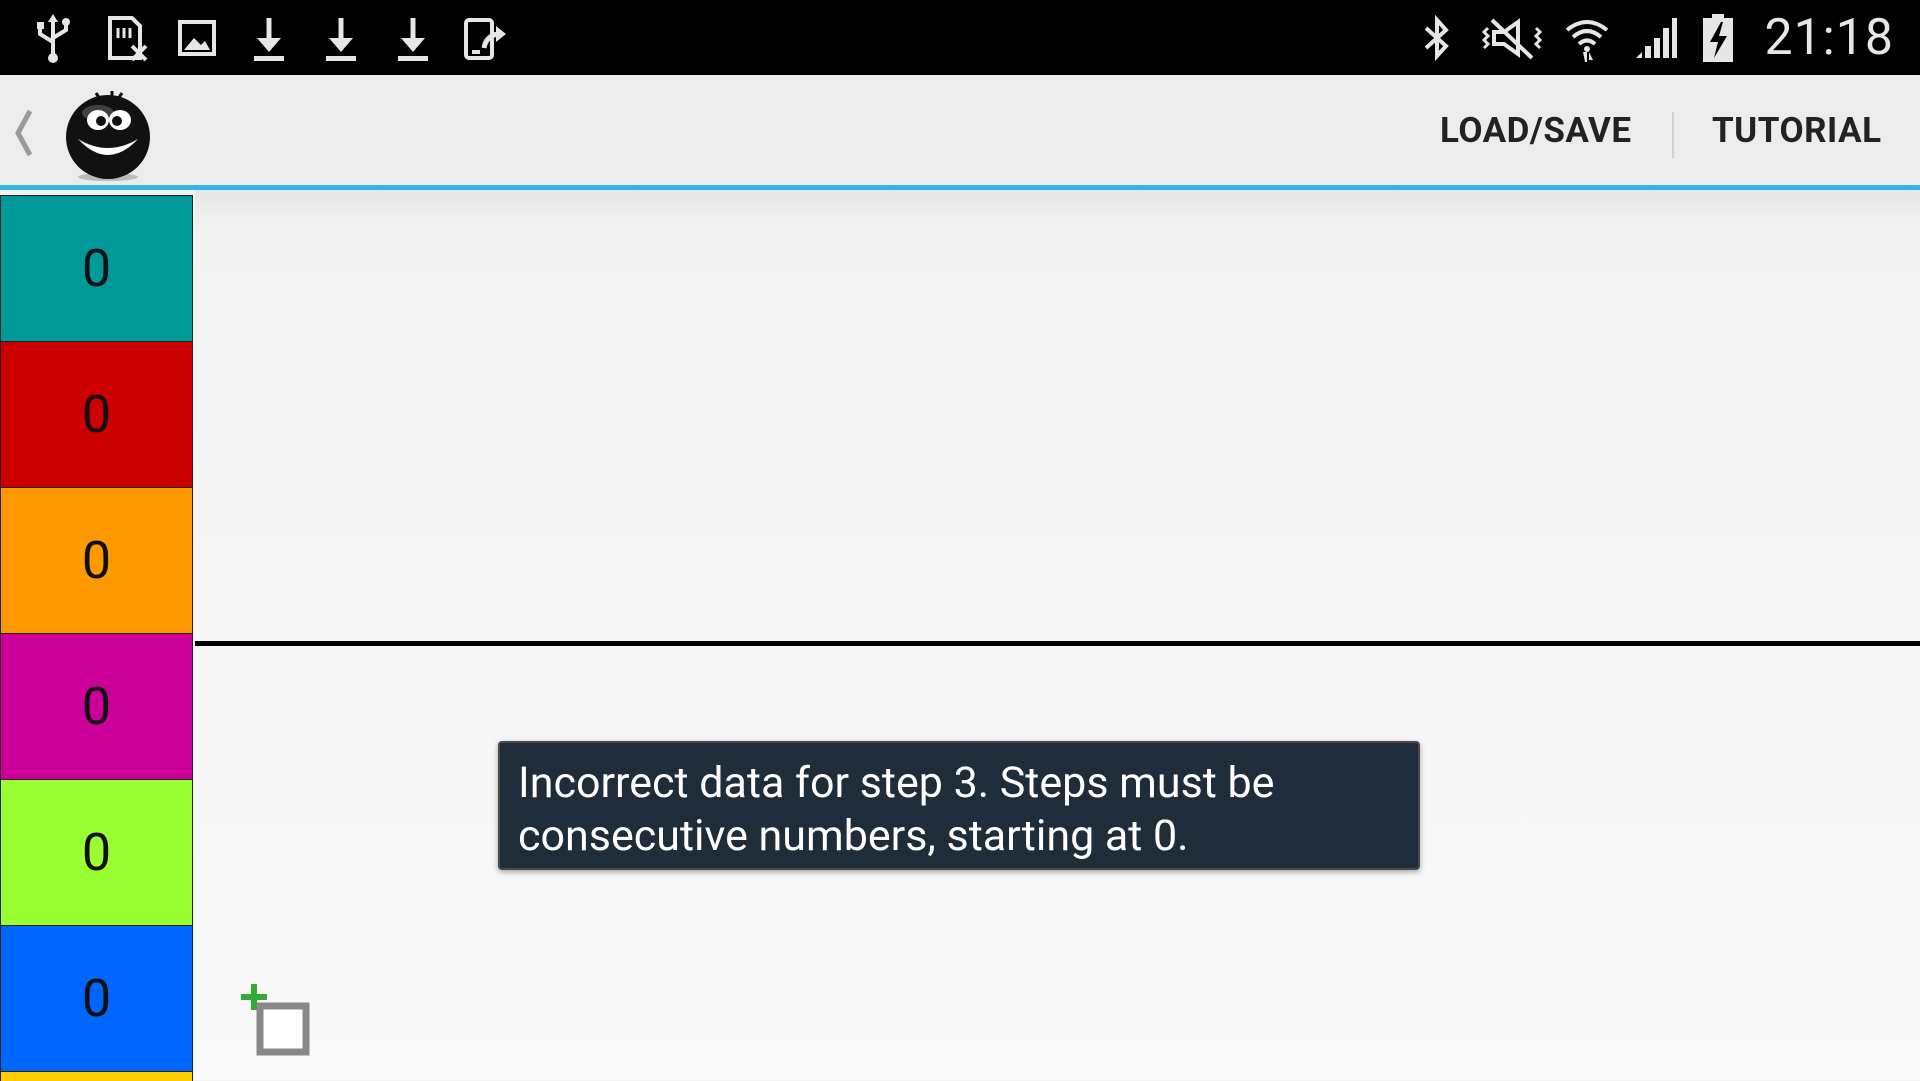 The image size is (1920, 1081). I want to click on sd-card-error-icon, so click(125, 38).